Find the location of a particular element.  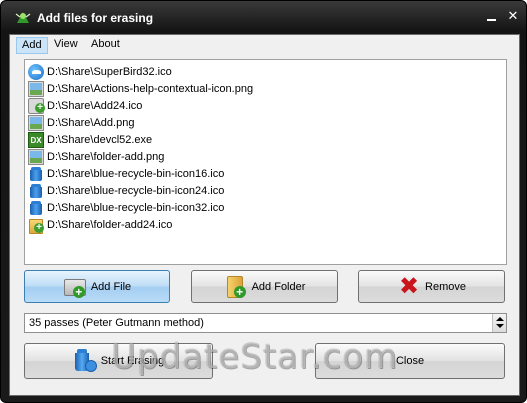

menu-view: View is located at coordinates (66, 45).